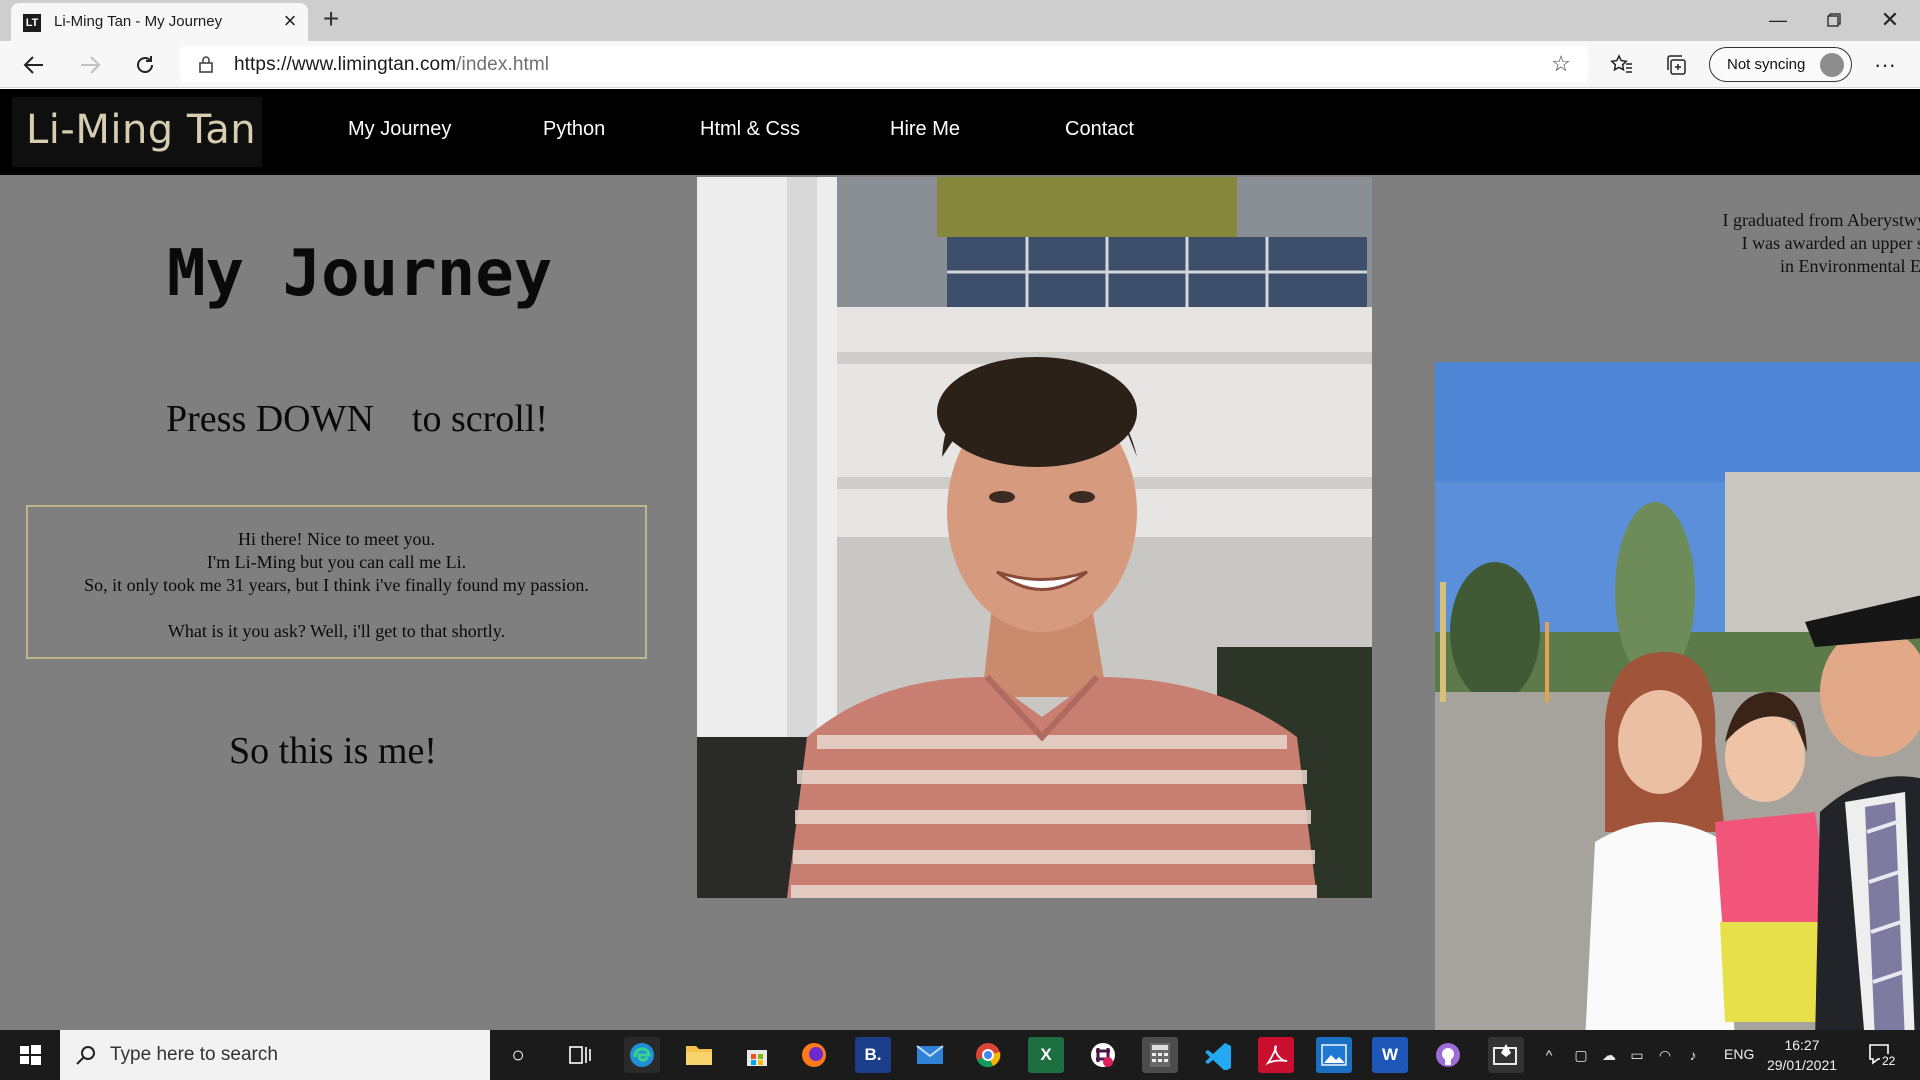 This screenshot has height=1080, width=1920. Describe the element at coordinates (290, 21) in the screenshot. I see `tab-close-icon: ×` at that location.